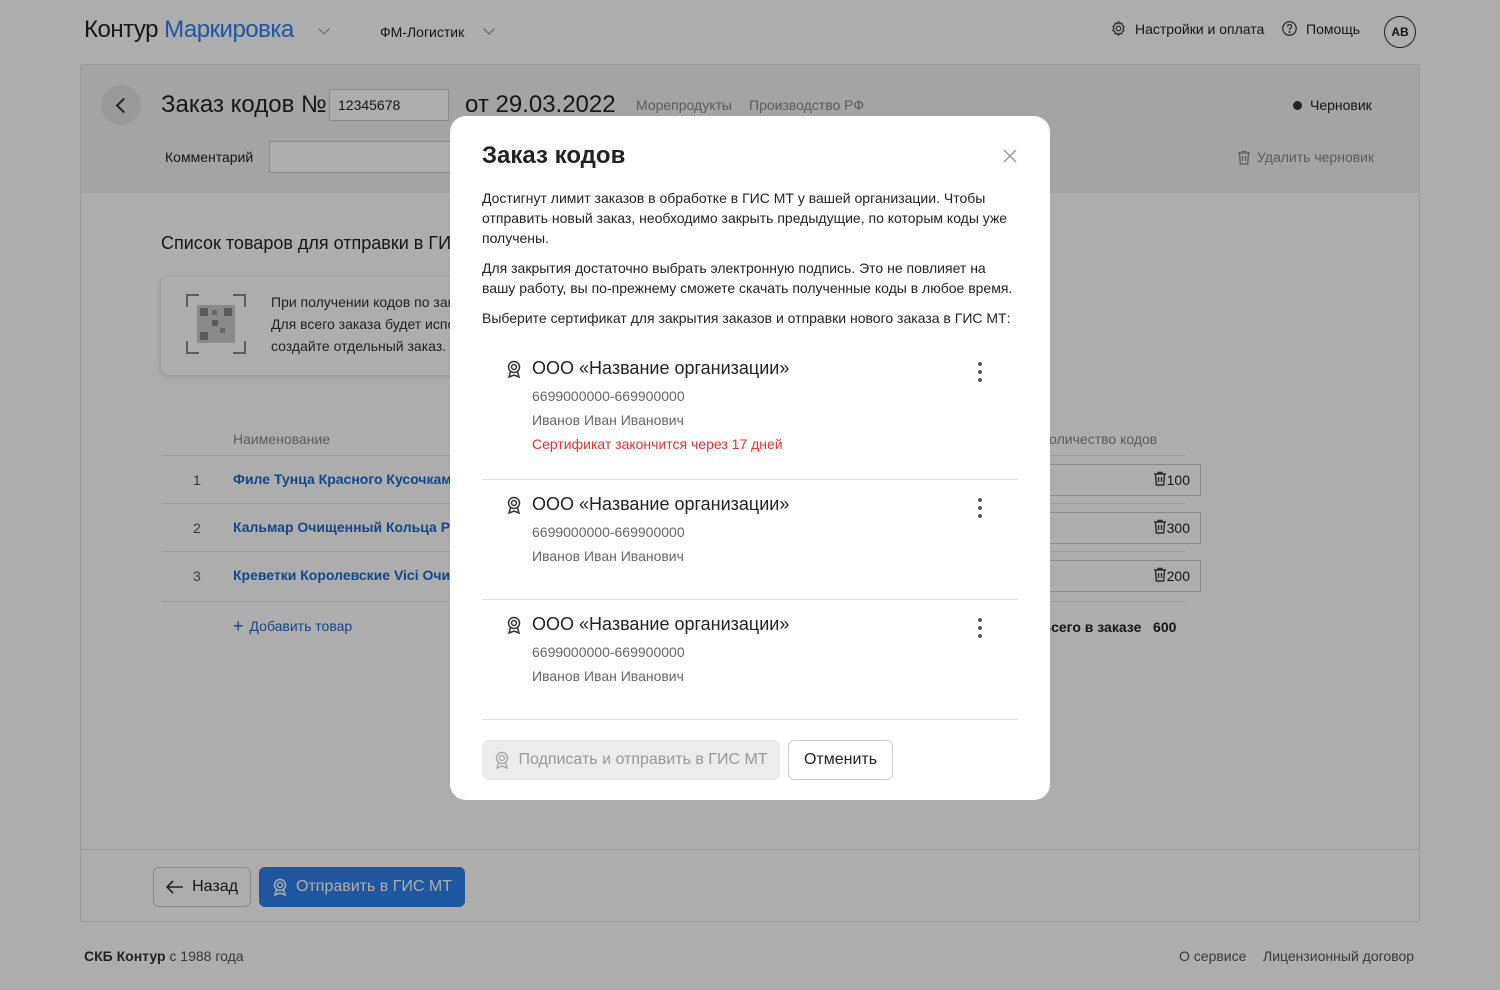 The width and height of the screenshot is (1500, 990). Describe the element at coordinates (643, 759) in the screenshot. I see `sign-label: Подписать и отправить в ГИС МТ` at that location.